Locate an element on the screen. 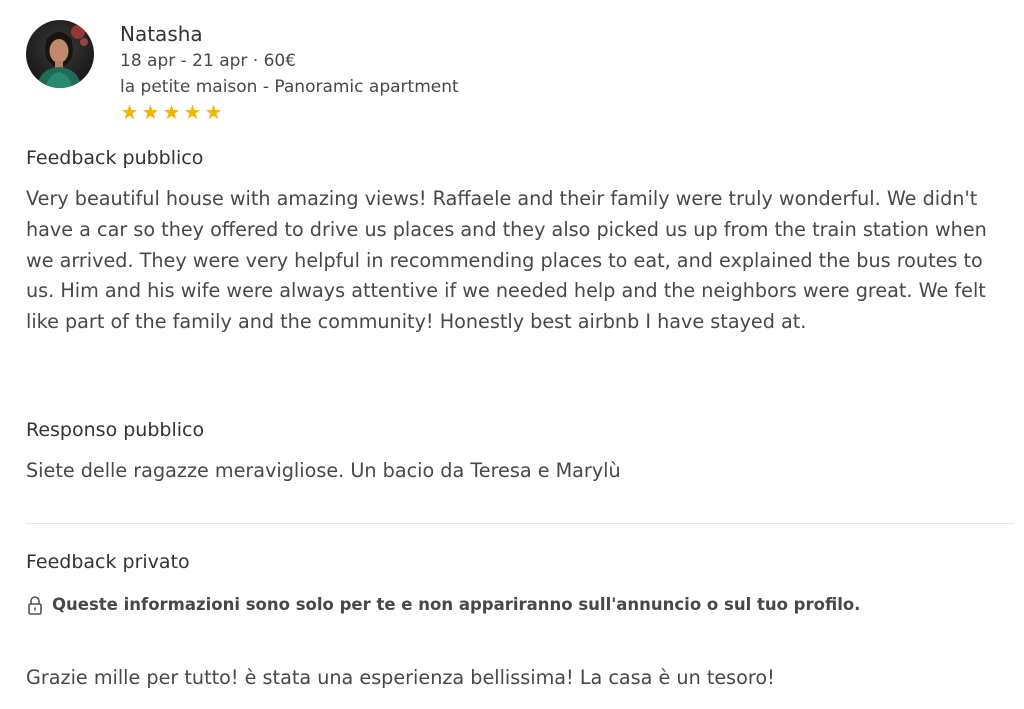 This screenshot has width=1024, height=709. stay-dates-price: 18 apr - 21 apr · 60€ is located at coordinates (208, 61).